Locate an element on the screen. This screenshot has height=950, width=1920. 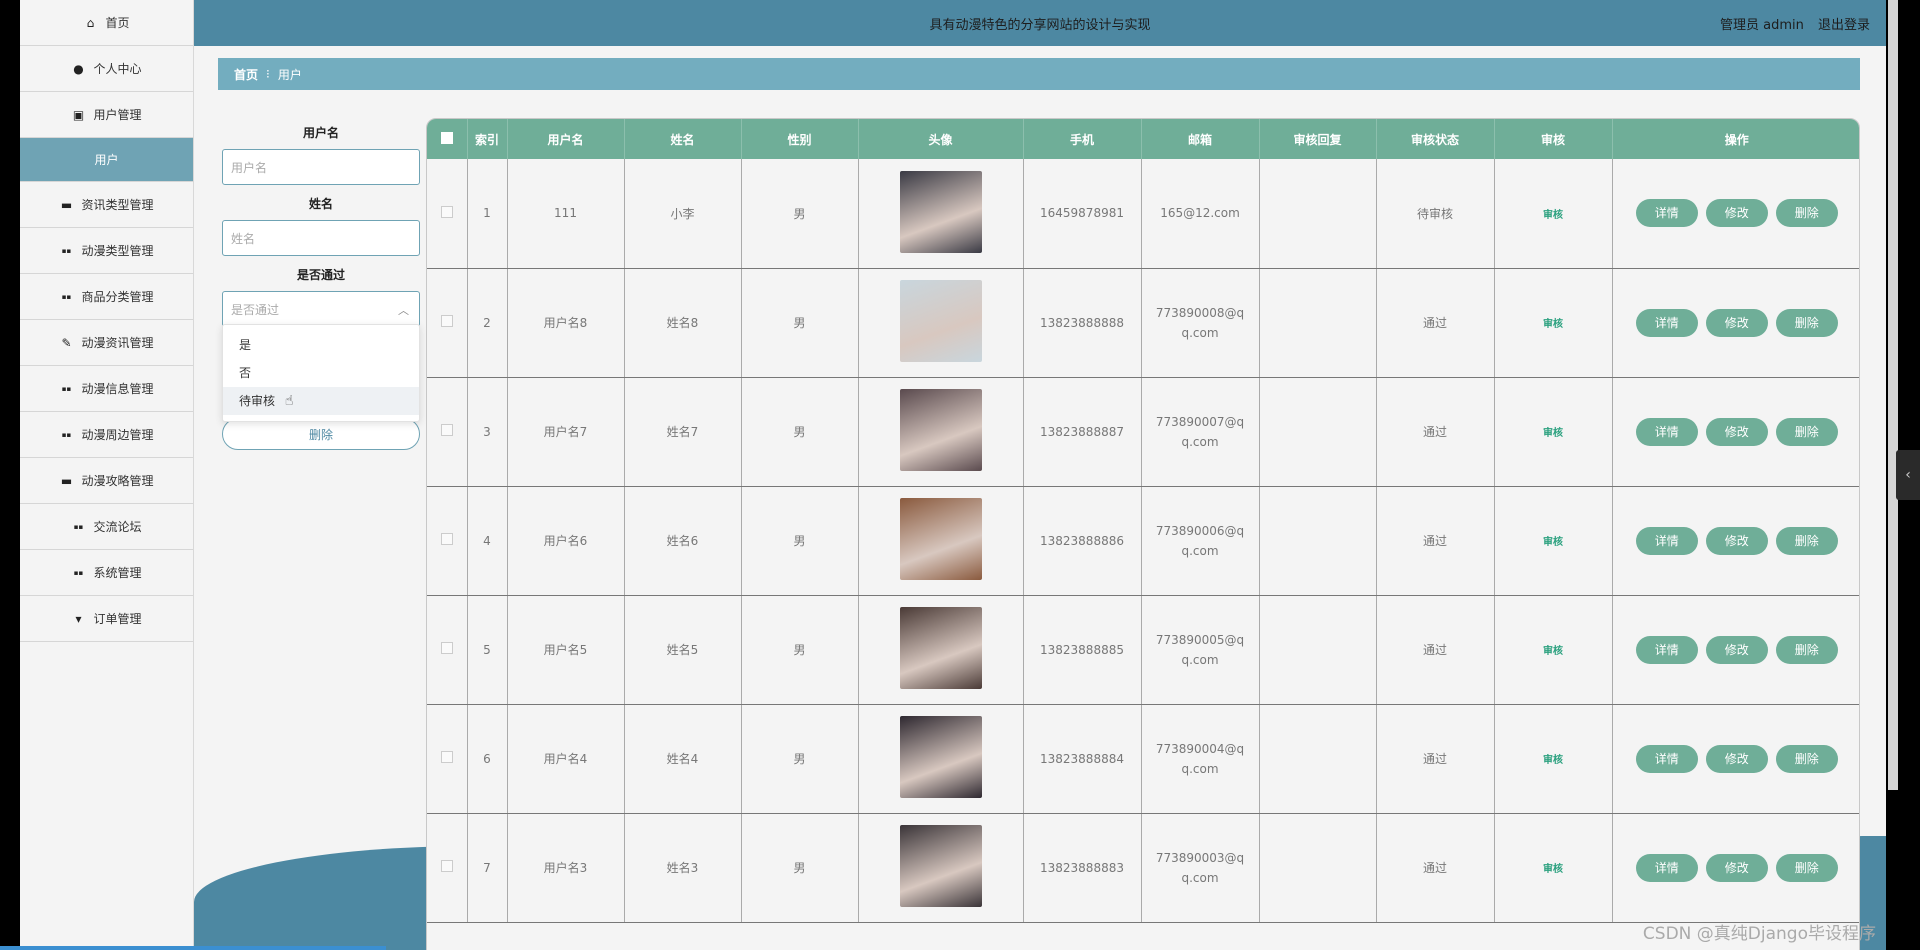
delete-button: 删除 is located at coordinates (321, 434).